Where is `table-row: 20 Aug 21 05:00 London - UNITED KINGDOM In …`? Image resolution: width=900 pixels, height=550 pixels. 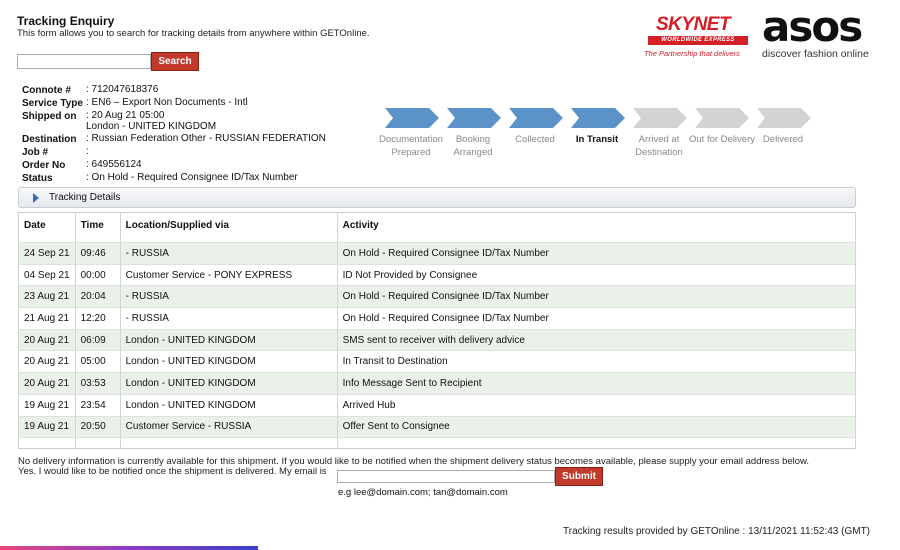 table-row: 20 Aug 21 05:00 London - UNITED KINGDOM In … is located at coordinates (437, 361).